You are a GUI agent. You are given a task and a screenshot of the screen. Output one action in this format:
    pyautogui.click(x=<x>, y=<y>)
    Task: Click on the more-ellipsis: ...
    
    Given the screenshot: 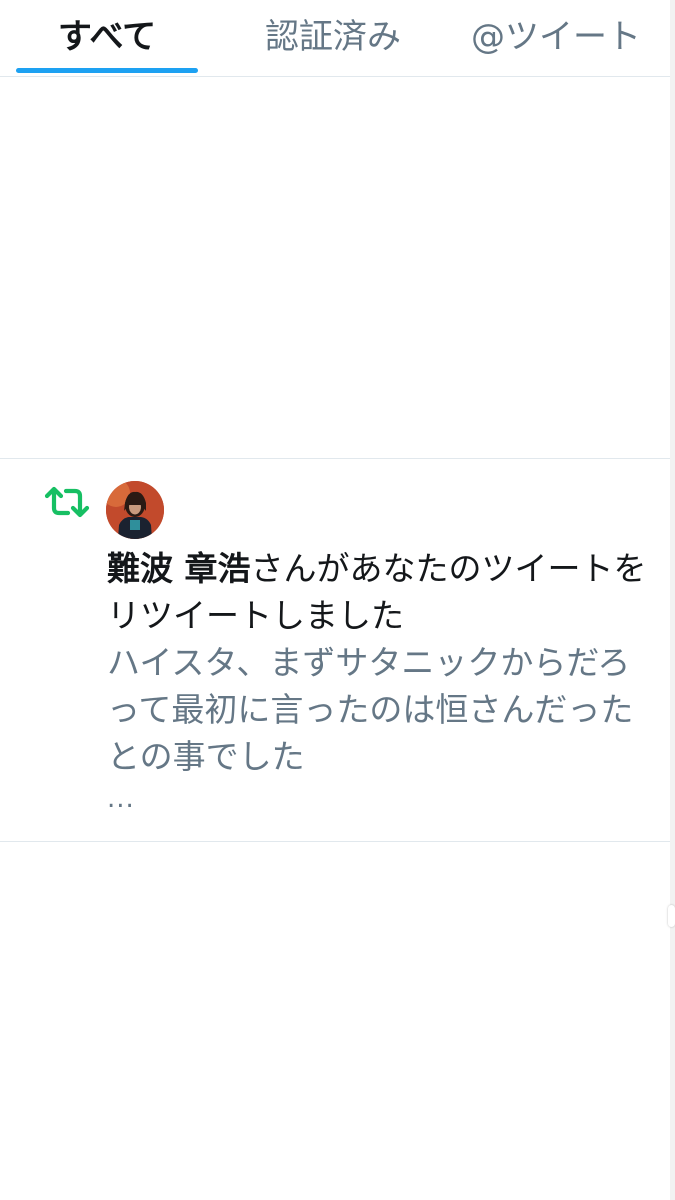 What is the action you would take?
    pyautogui.click(x=121, y=799)
    